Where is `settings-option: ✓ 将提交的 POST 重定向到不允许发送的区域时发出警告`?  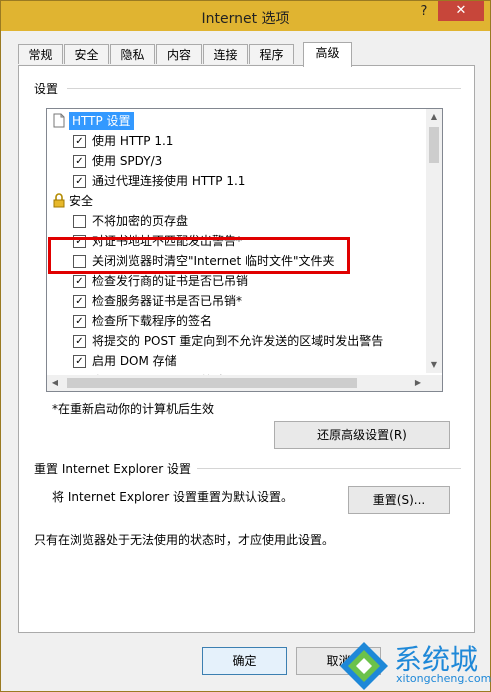 settings-option: ✓ 将提交的 POST 重定向到不允许发送的区域时发出警告 is located at coordinates (236, 341).